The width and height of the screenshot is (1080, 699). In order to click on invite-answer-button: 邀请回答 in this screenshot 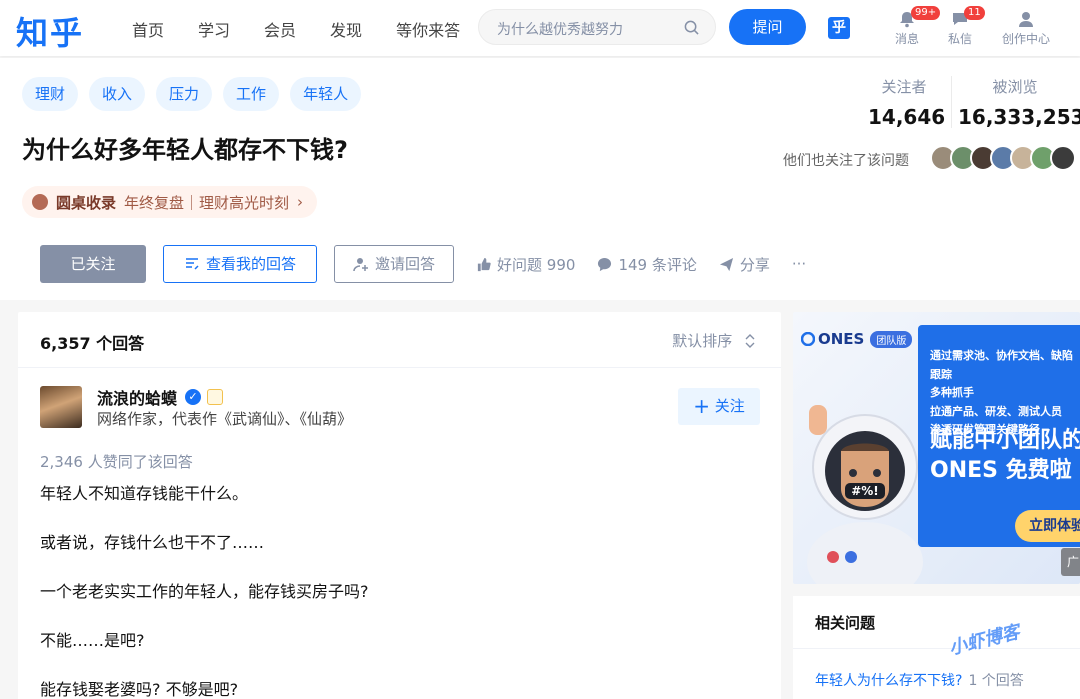, I will do `click(394, 264)`.